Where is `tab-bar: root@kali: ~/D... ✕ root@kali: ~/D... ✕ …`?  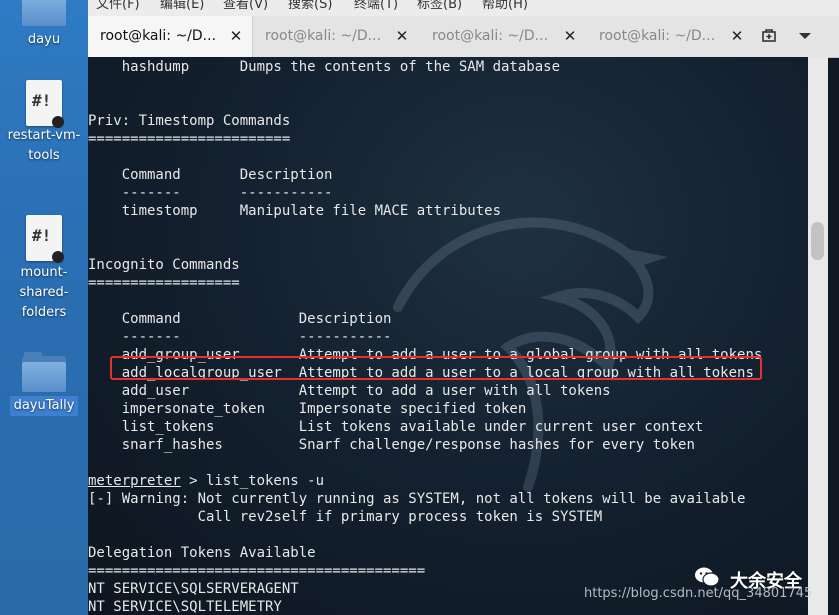 tab-bar: root@kali: ~/D... ✕ root@kali: ~/D... ✕ … is located at coordinates (463, 37).